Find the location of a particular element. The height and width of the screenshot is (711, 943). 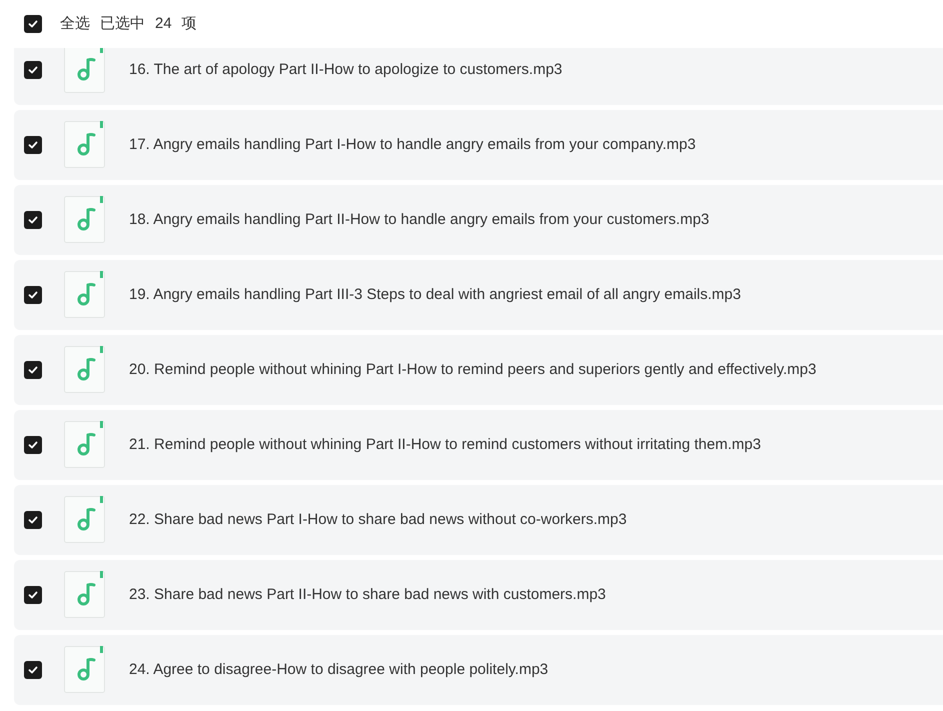

file-row: 17. Angry emails handling Part I-How to handle angry emails from your company.mp3 is located at coordinates (478, 145).